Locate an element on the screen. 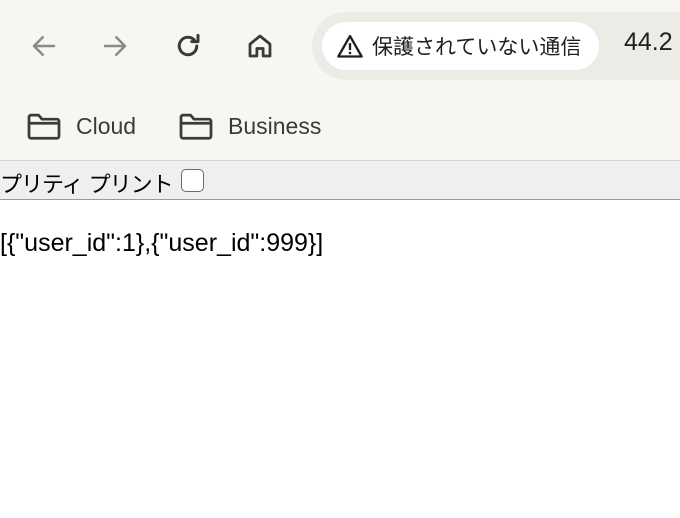 The image size is (680, 518). reload-icon is located at coordinates (188, 45).